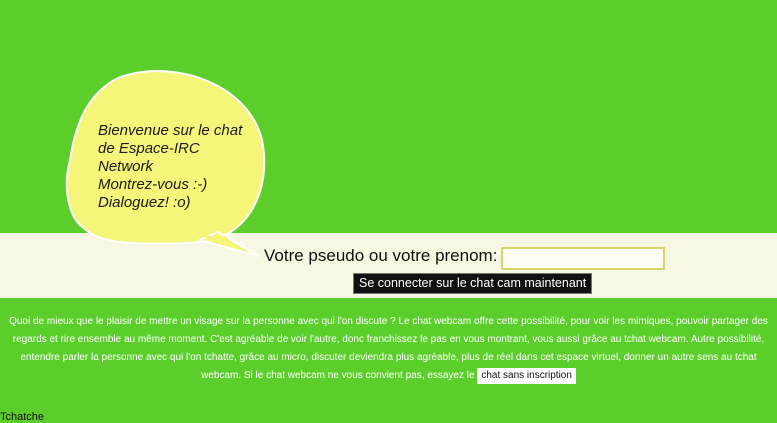  Describe the element at coordinates (126, 166) in the screenshot. I see `welcome-line: Network` at that location.